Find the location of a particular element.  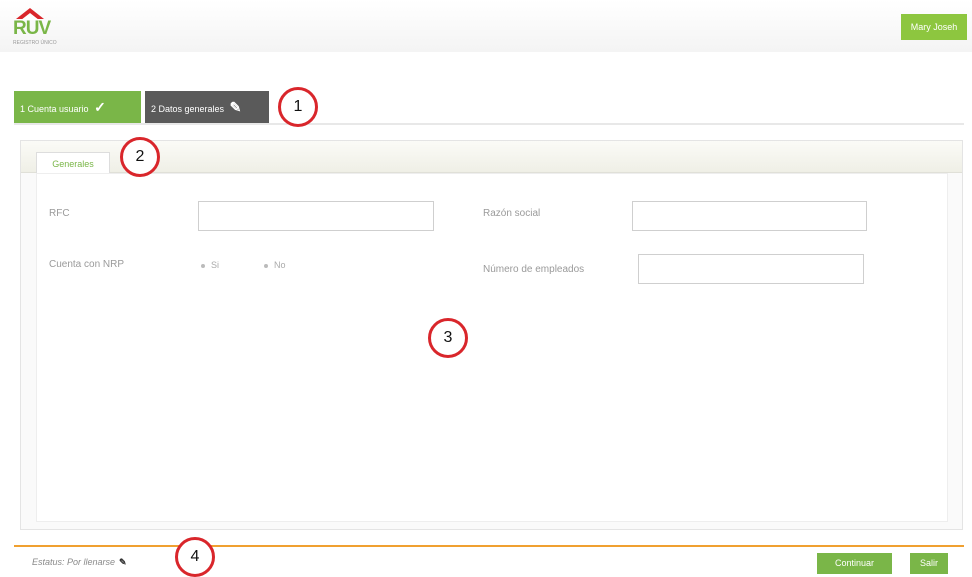

status-label: Estatus: Por llenarse is located at coordinates (74, 562).